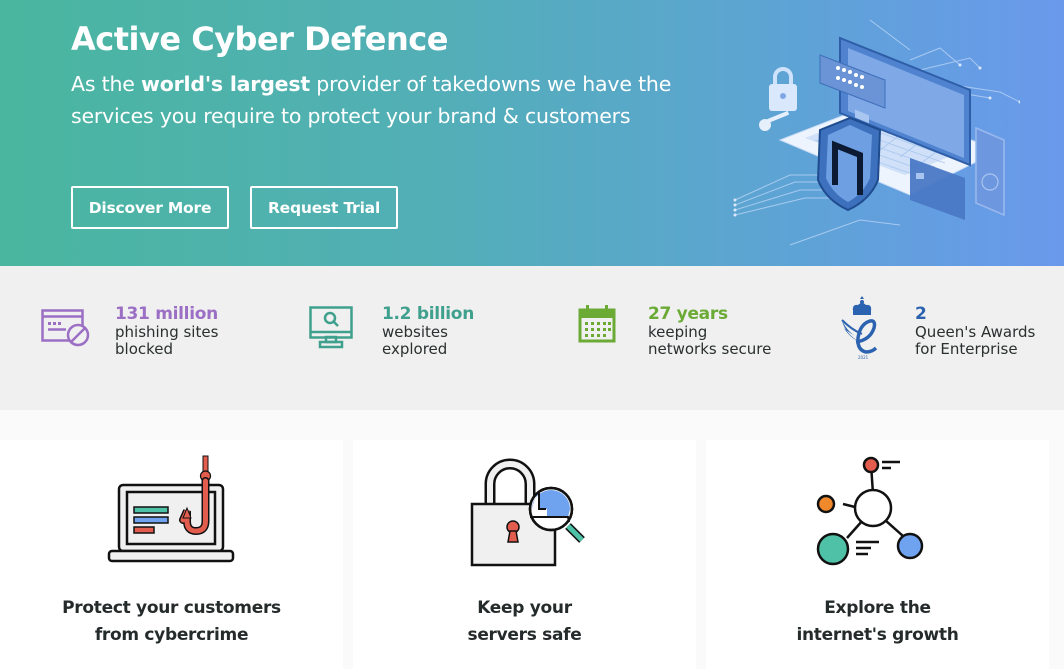 The height and width of the screenshot is (669, 1064). What do you see at coordinates (876, 132) in the screenshot?
I see `laptop-shield-security-illustration` at bounding box center [876, 132].